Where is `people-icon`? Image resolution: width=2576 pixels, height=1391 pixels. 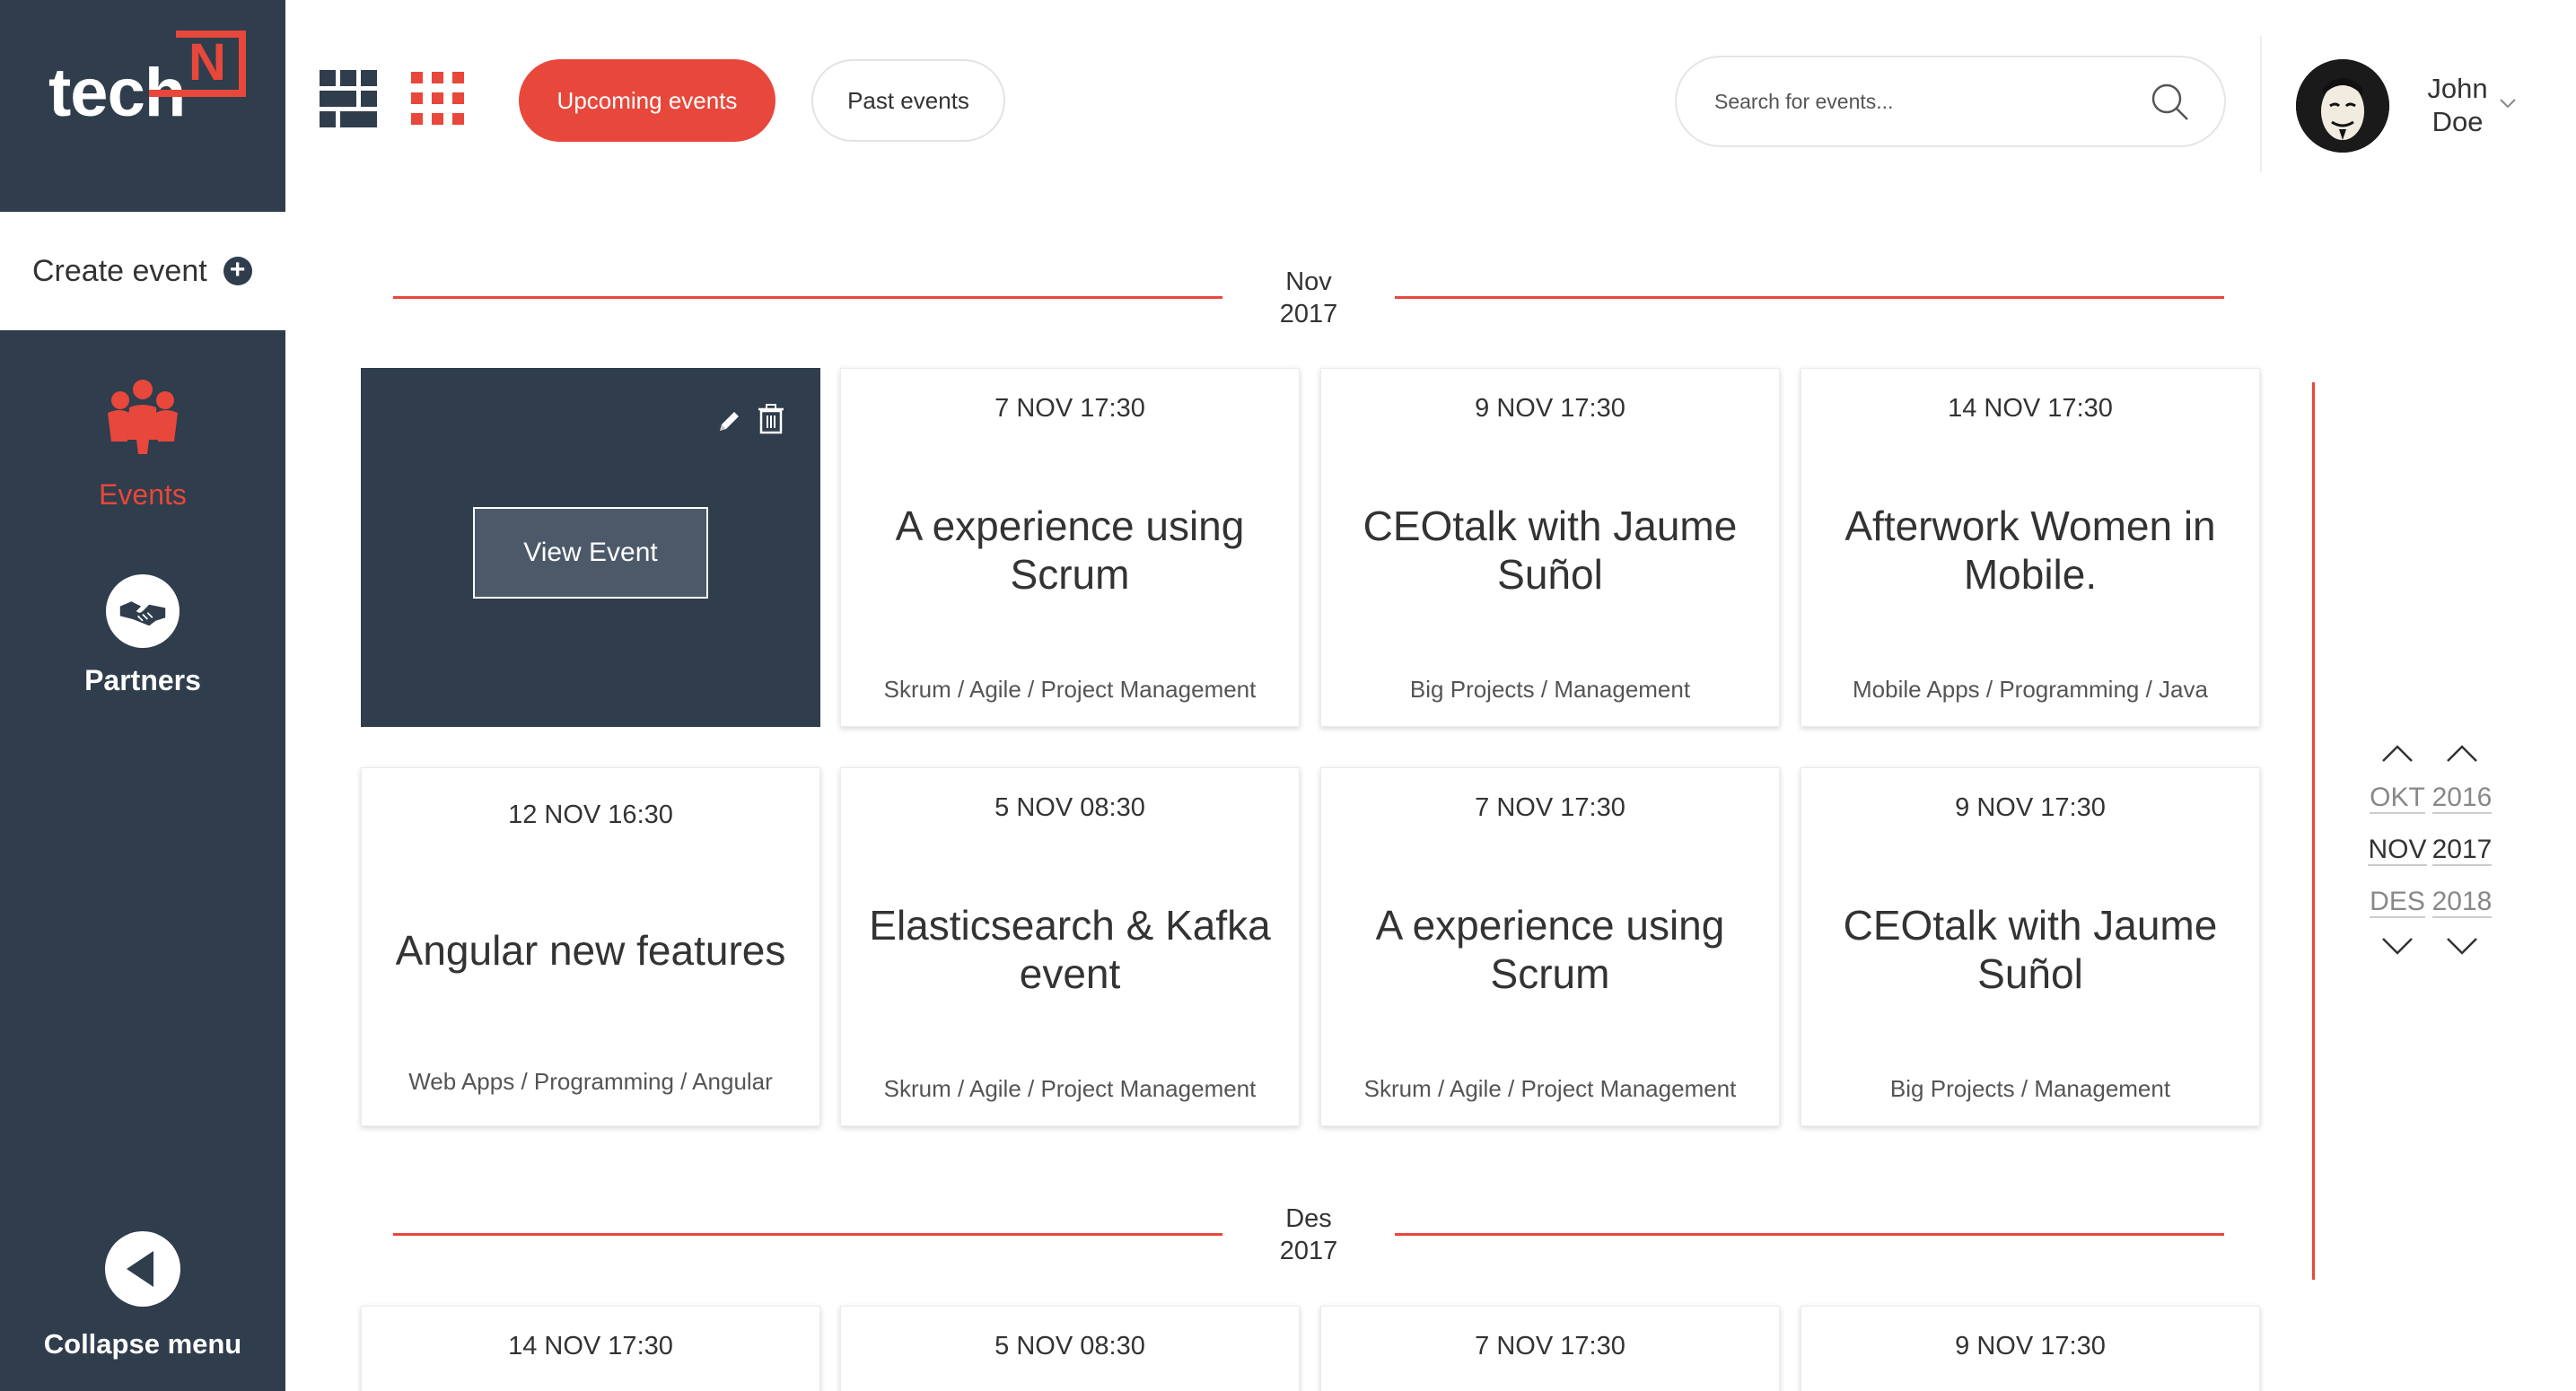 people-icon is located at coordinates (143, 417).